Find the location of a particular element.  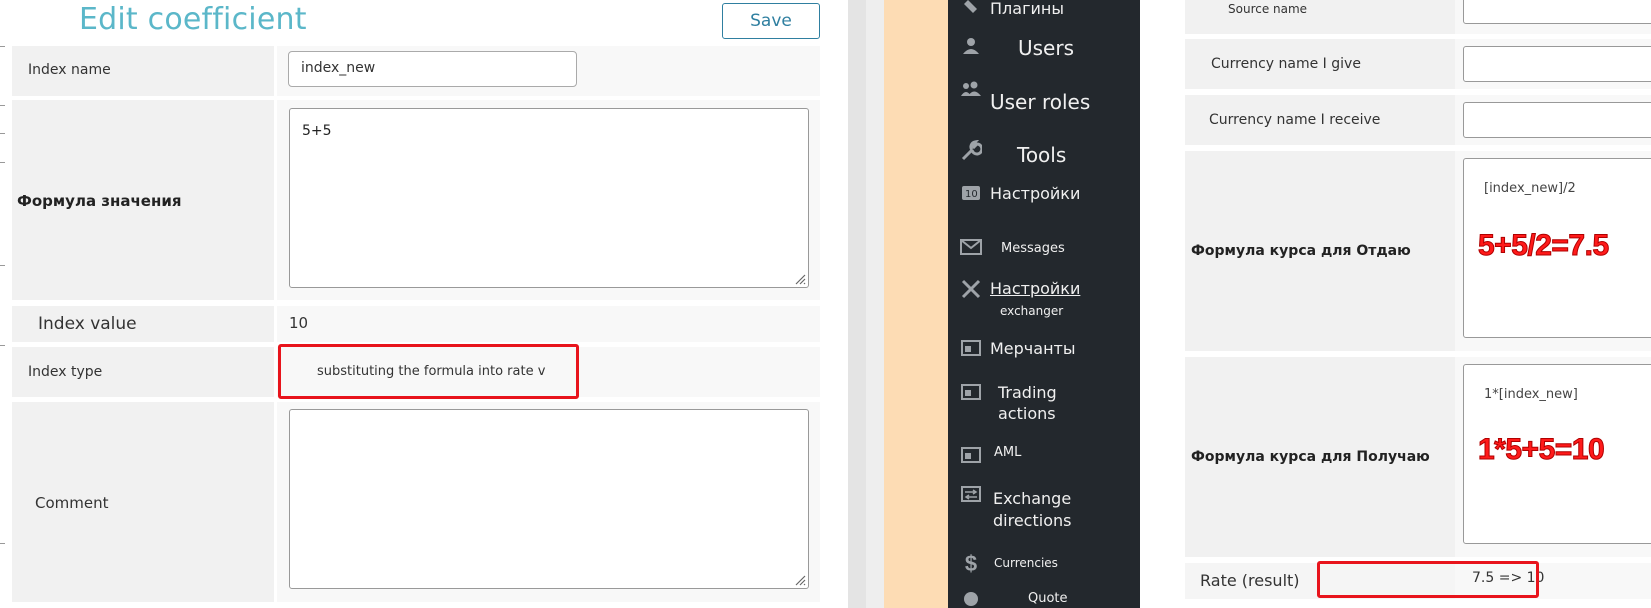

sidebar-item-sublabel: exchanger is located at coordinates (1032, 311).